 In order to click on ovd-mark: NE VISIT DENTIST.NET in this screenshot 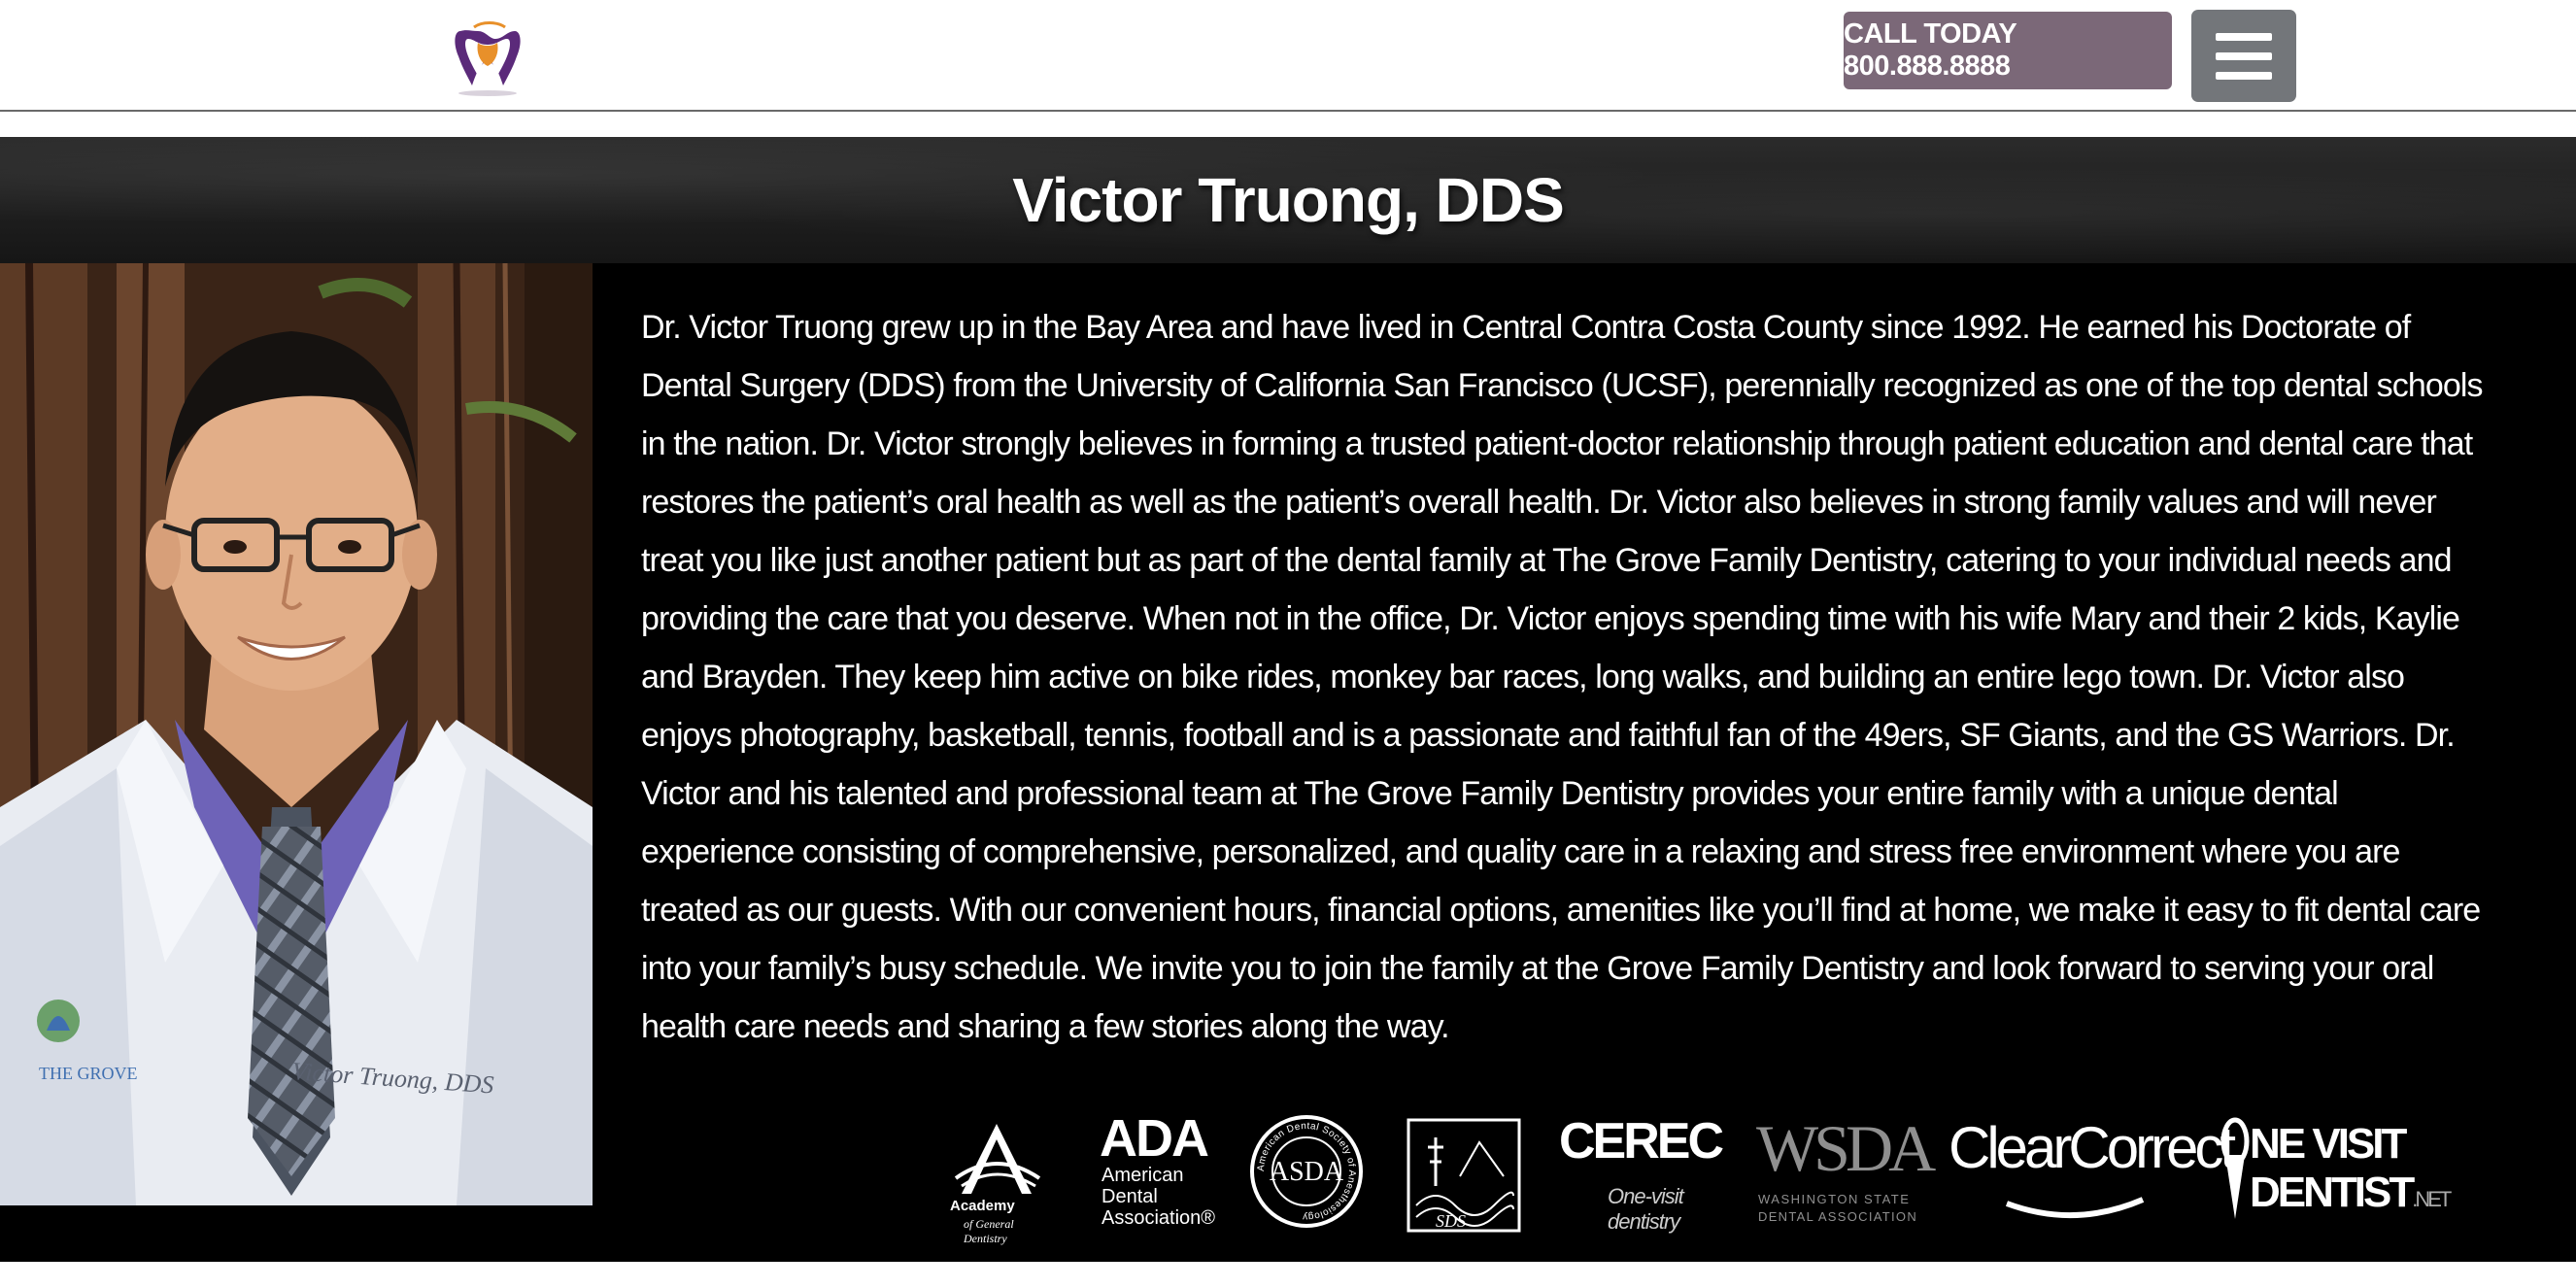, I will do `click(2361, 1168)`.